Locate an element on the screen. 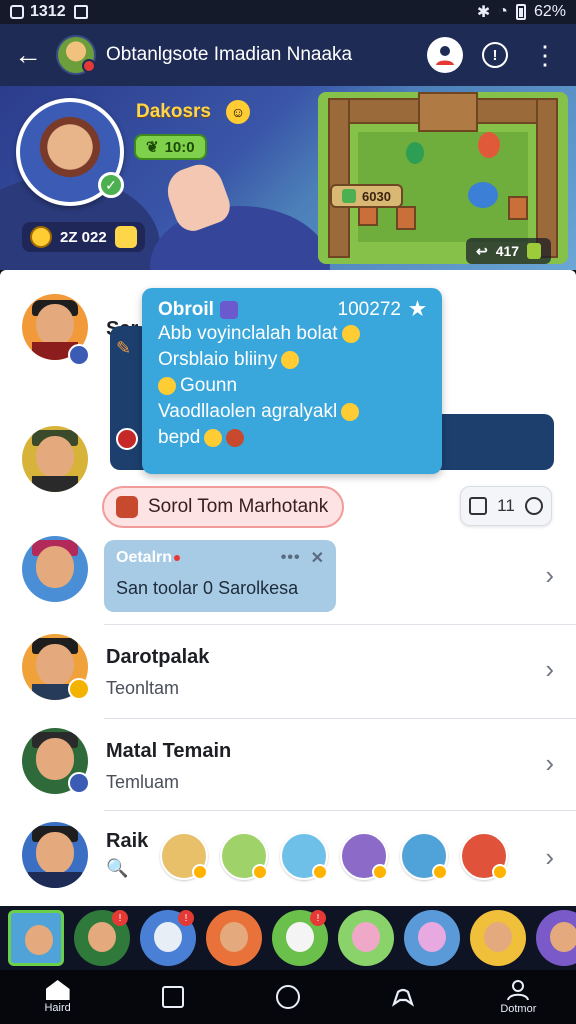 The height and width of the screenshot is (1024, 576). count-value: 11 is located at coordinates (506, 505).